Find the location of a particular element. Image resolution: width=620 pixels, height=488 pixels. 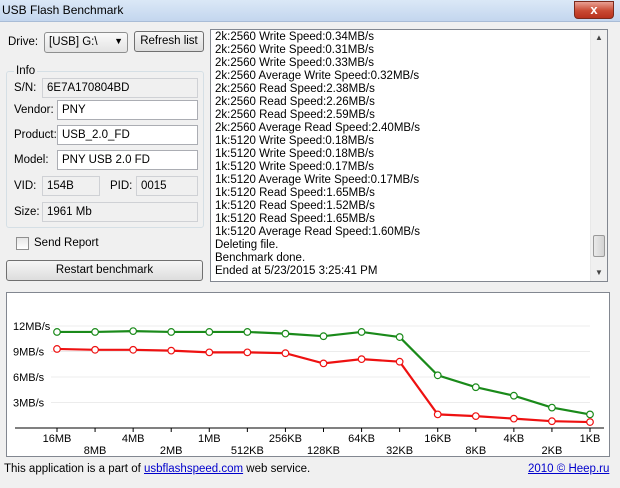

log-line: 1k:5120 Read Speed:1.52MB/s is located at coordinates (295, 206).